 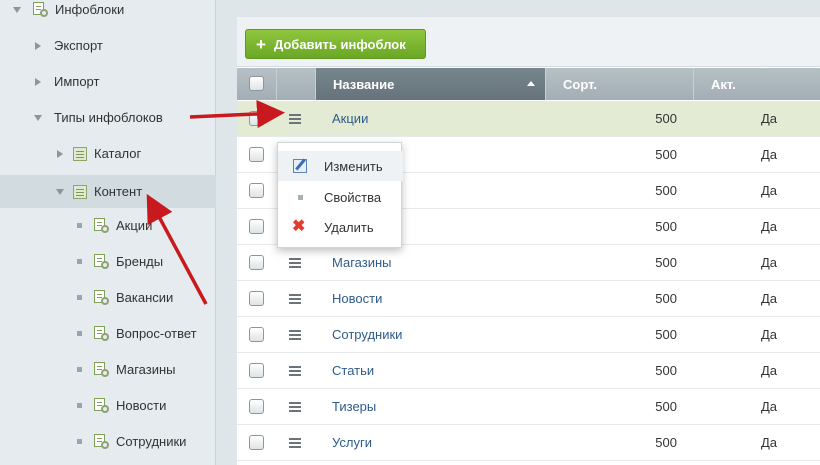 What do you see at coordinates (430, 84) in the screenshot?
I see `header-name: Название` at bounding box center [430, 84].